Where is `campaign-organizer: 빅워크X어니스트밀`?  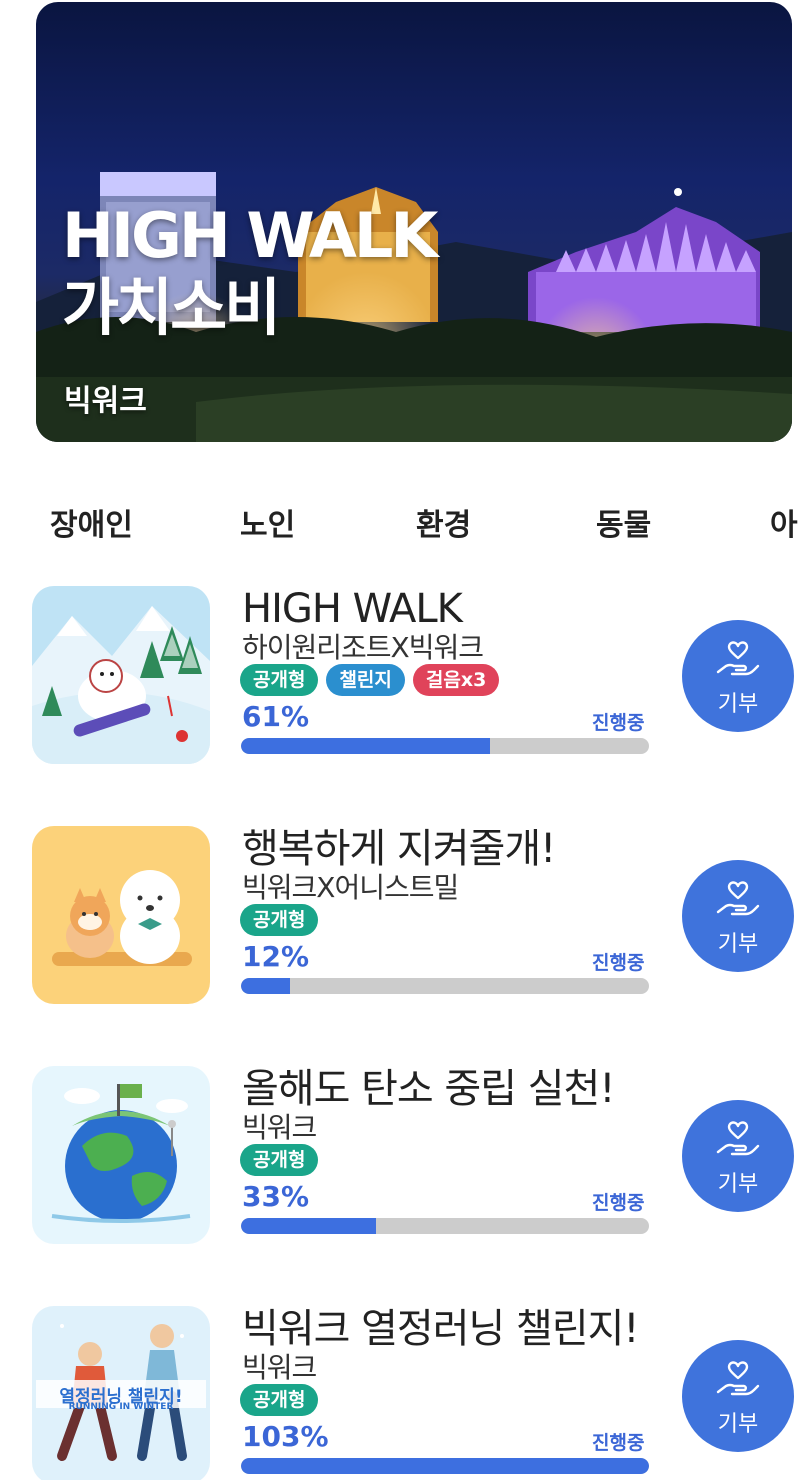 campaign-organizer: 빅워크X어니스트밀 is located at coordinates (350, 887).